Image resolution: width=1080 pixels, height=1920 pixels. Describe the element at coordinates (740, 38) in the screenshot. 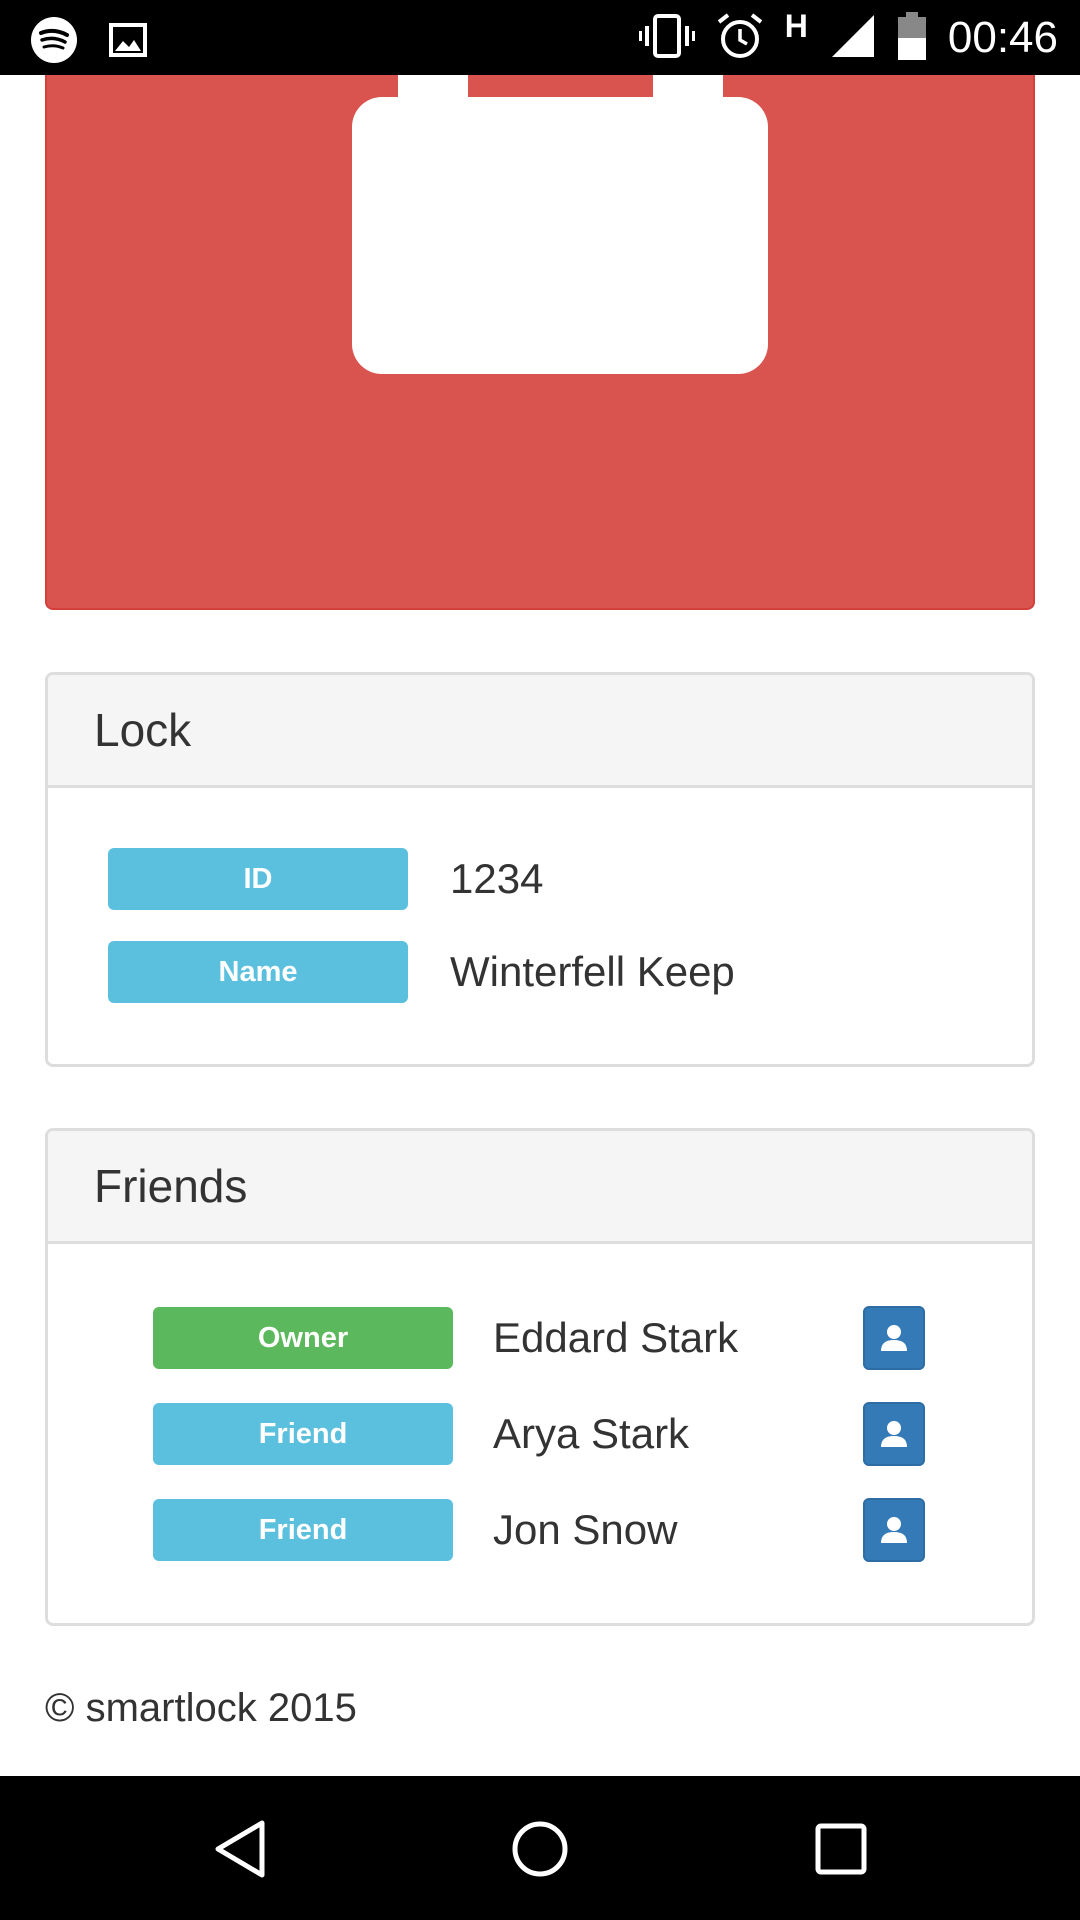

I see `alarm-icon` at that location.